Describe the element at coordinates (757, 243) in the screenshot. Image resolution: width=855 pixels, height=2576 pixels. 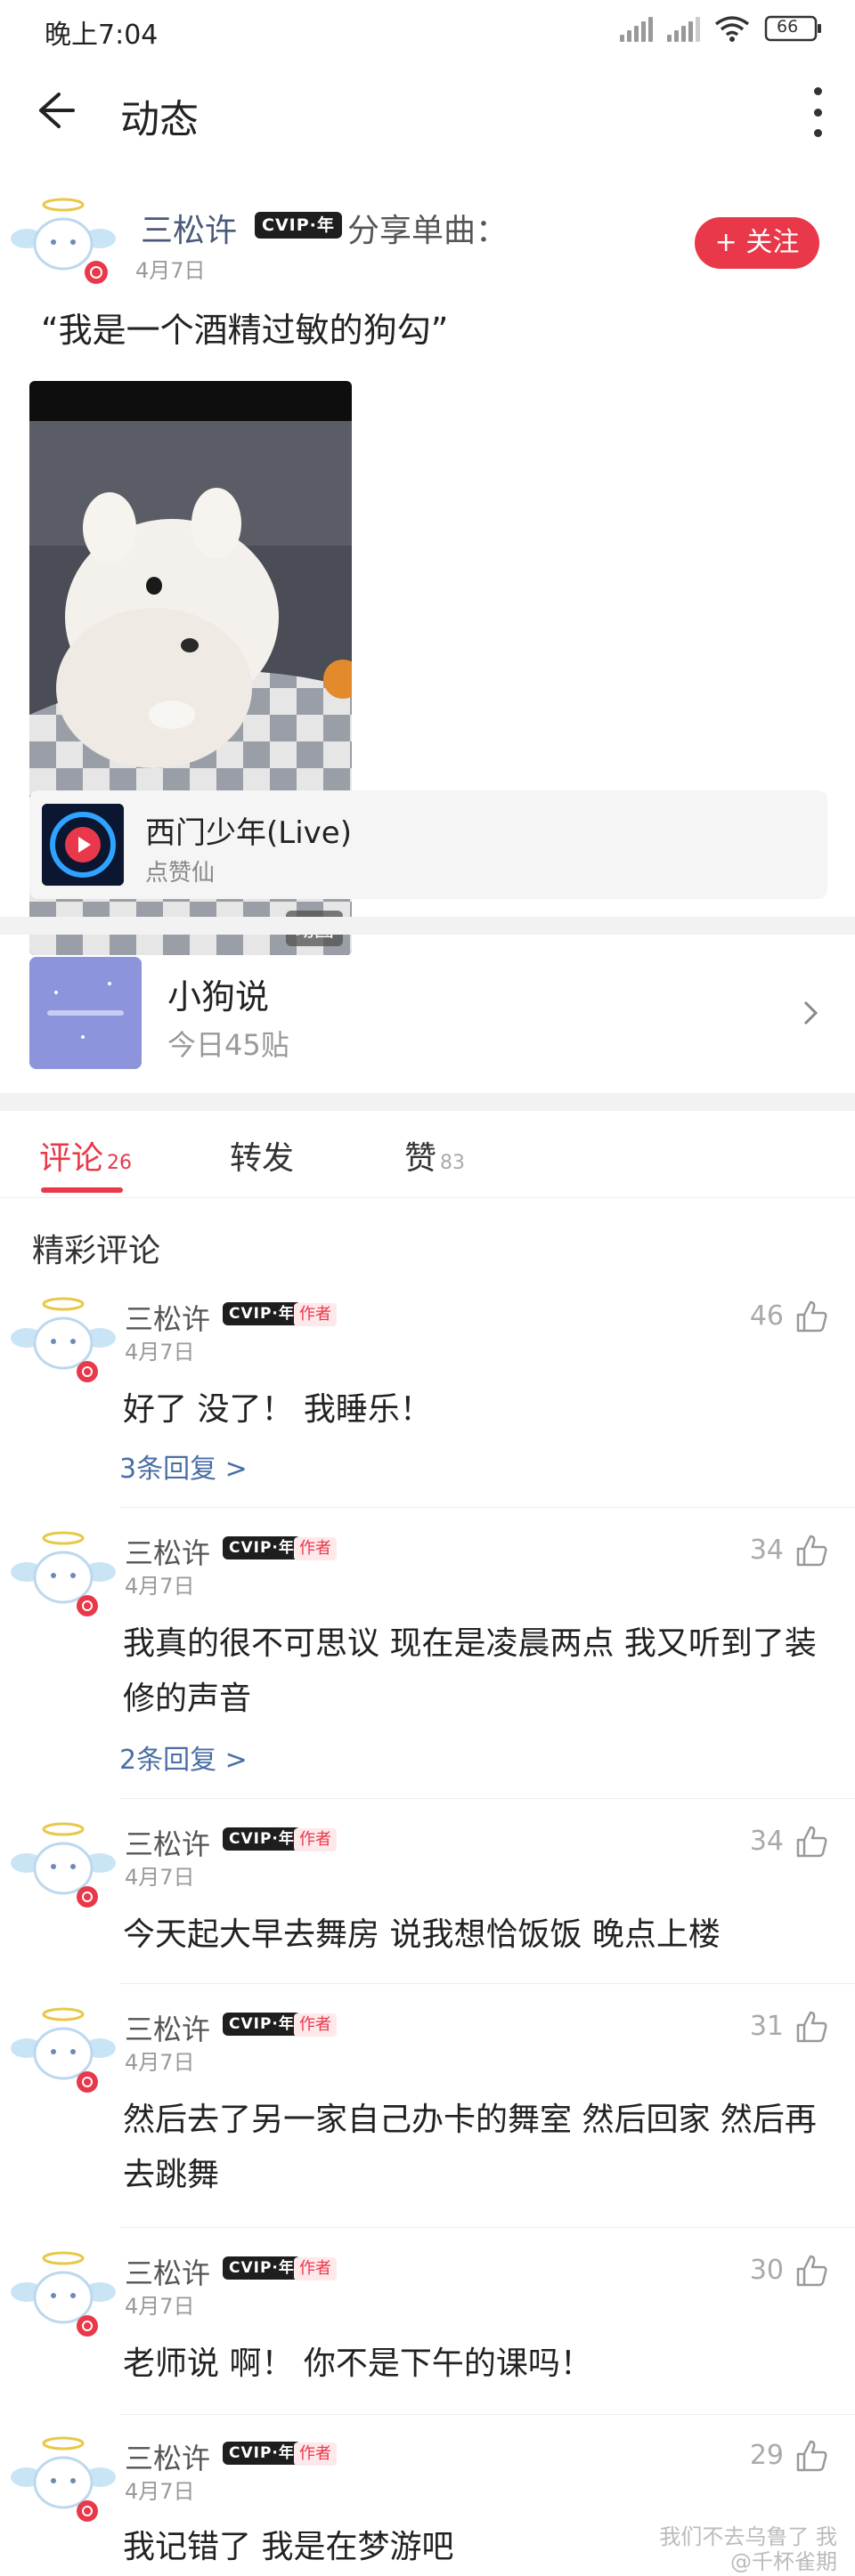
I see `follow-button: + 关注` at that location.